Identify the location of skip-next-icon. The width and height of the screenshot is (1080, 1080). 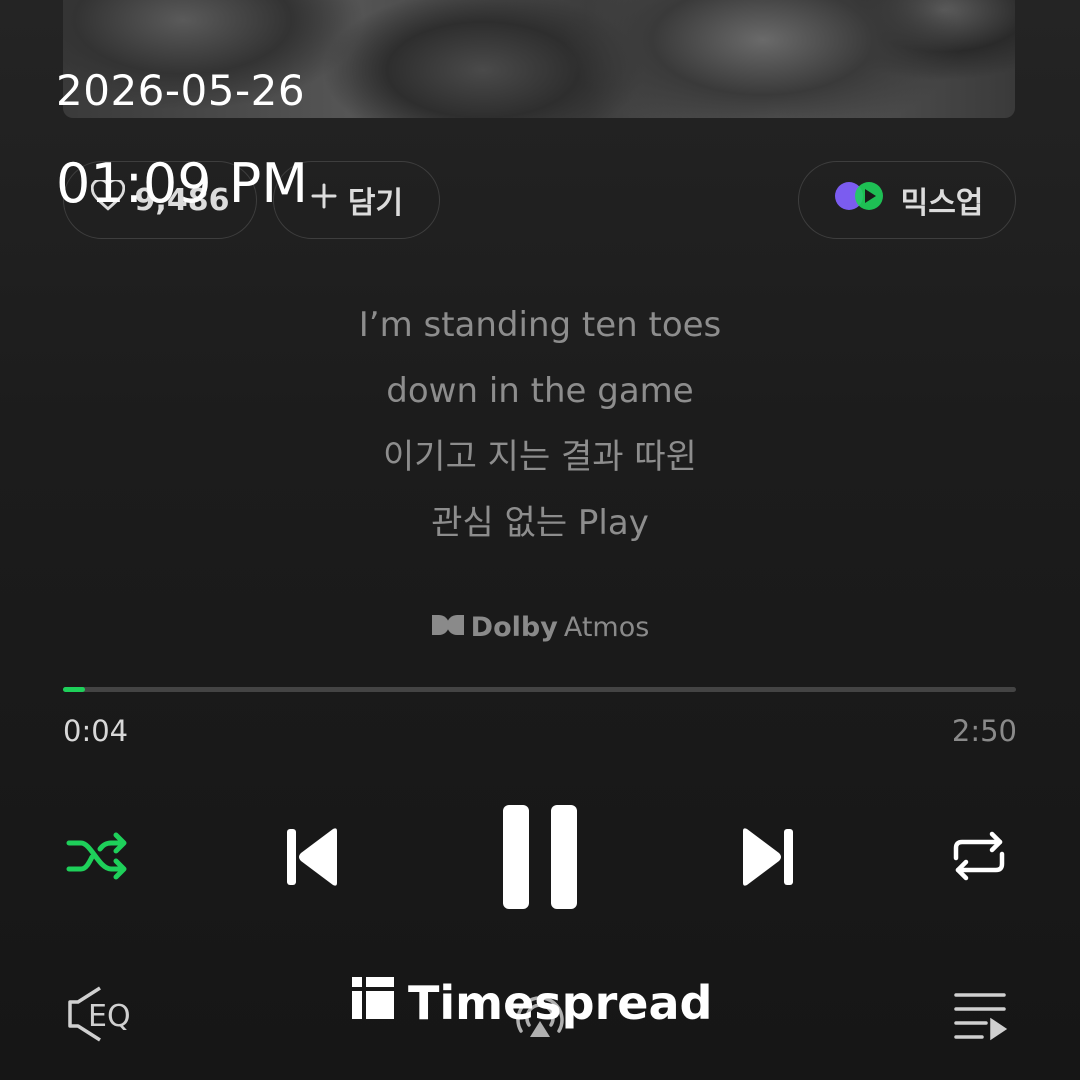
(769, 859).